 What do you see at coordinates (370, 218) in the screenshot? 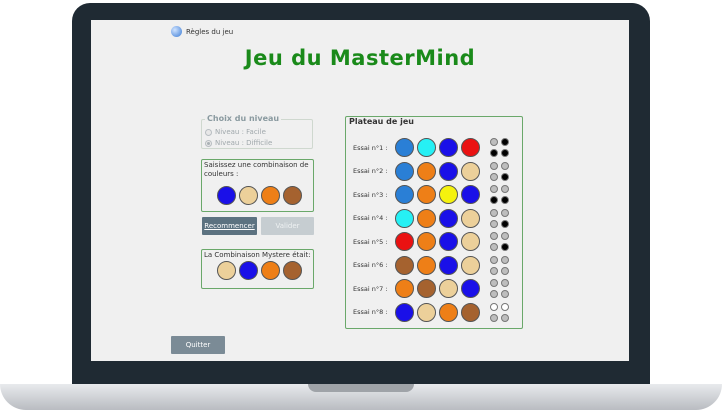
I see `trial-label: Essai n°4 :` at bounding box center [370, 218].